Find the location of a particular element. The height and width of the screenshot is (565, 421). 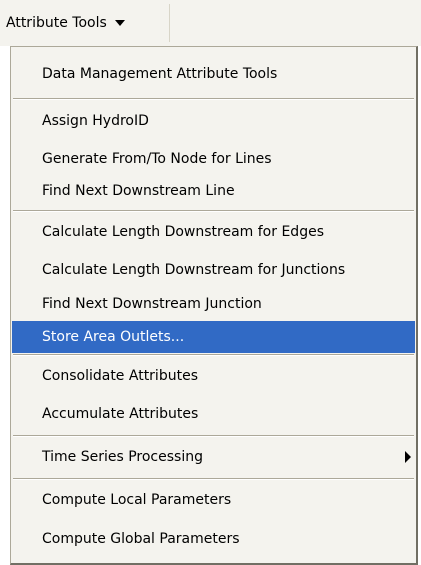

menu-bar: Attribute Tools is located at coordinates (210, 23).